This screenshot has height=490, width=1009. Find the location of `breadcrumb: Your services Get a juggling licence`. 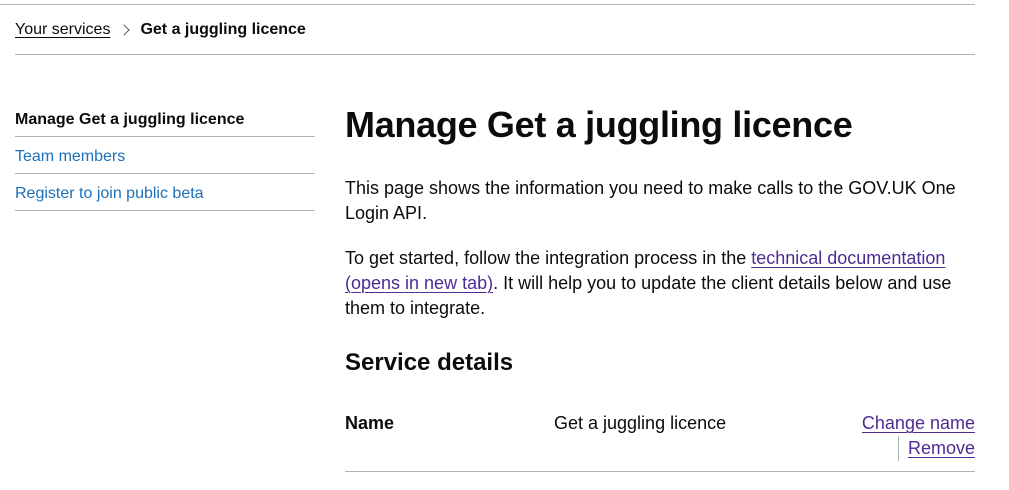

breadcrumb: Your services Get a juggling licence is located at coordinates (160, 30).